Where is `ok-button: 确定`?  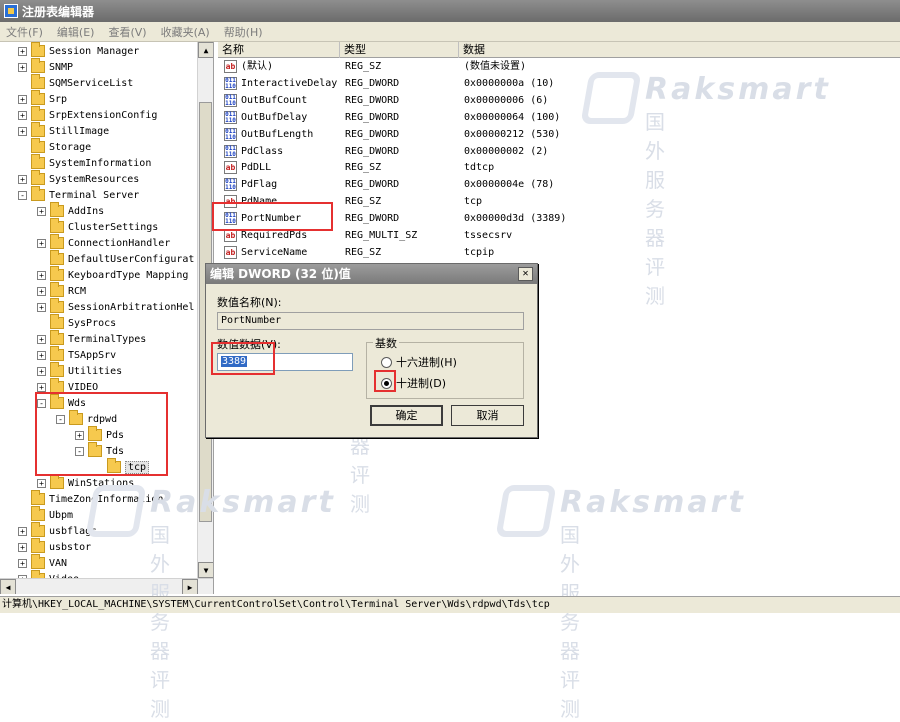 ok-button: 确定 is located at coordinates (406, 415).